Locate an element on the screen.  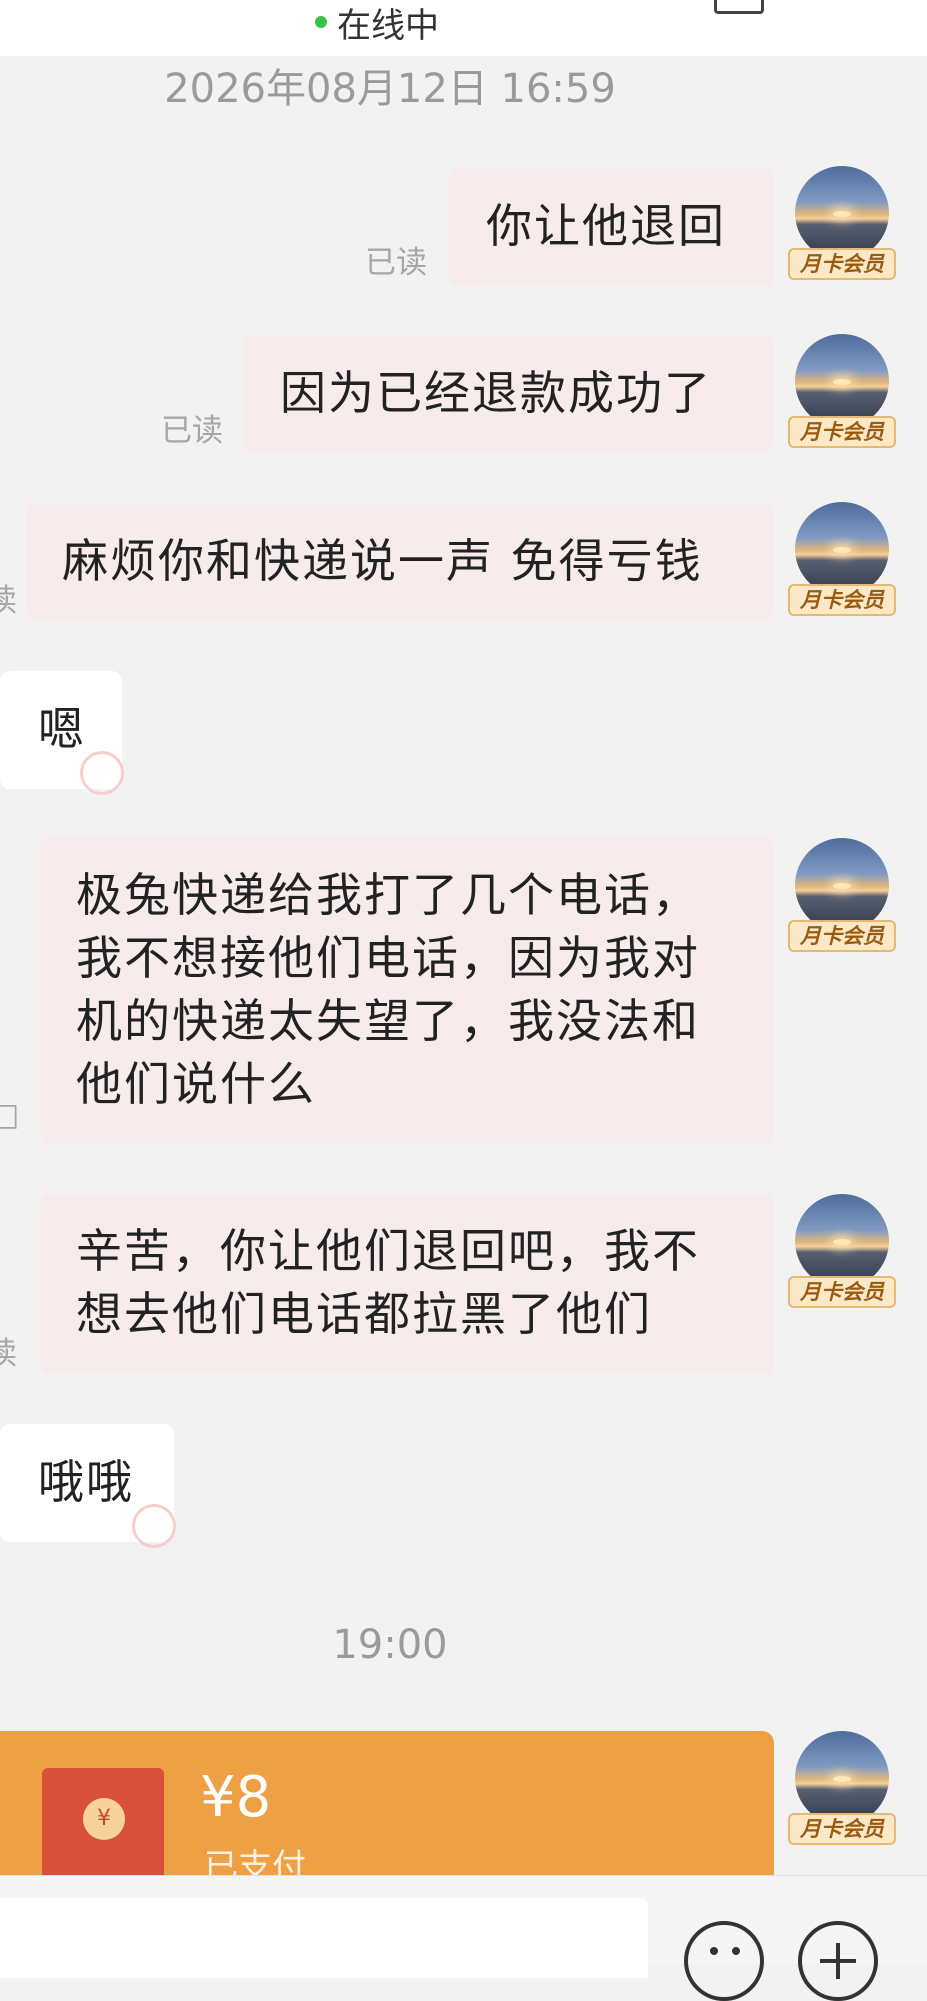
plus-icon is located at coordinates (838, 1961).